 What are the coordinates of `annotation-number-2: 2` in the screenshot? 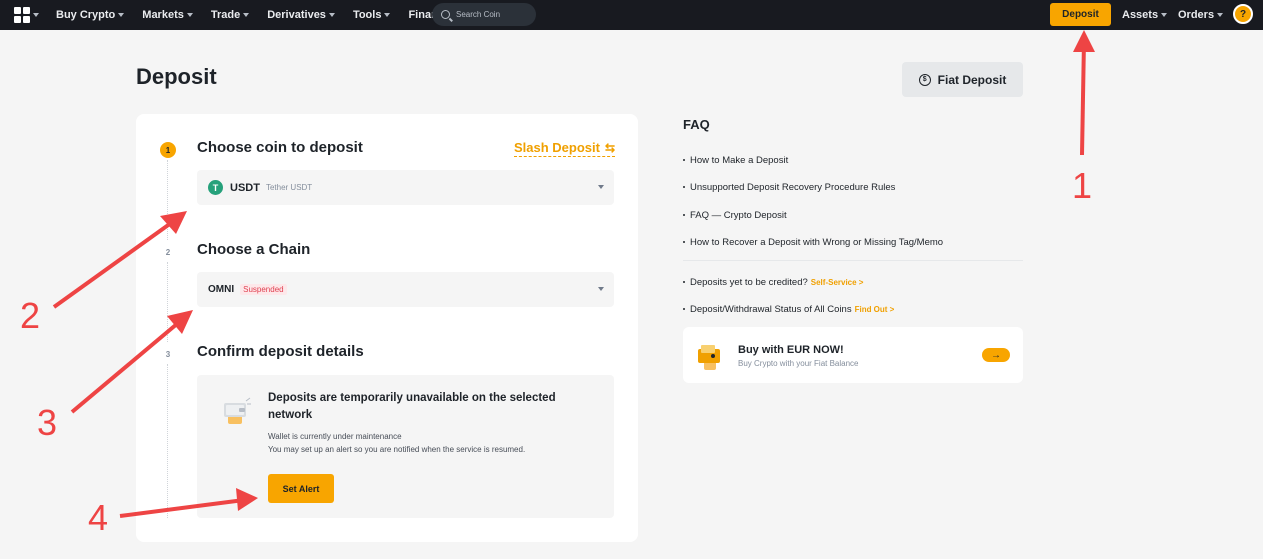 It's located at (30, 315).